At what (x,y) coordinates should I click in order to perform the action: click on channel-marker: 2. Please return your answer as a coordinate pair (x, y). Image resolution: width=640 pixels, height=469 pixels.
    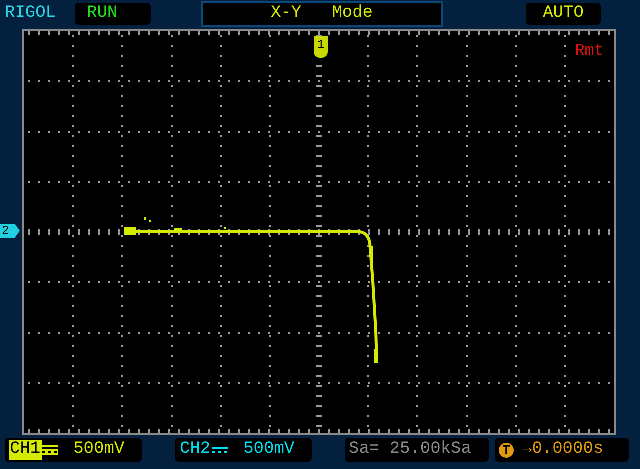
    Looking at the image, I should click on (10, 231).